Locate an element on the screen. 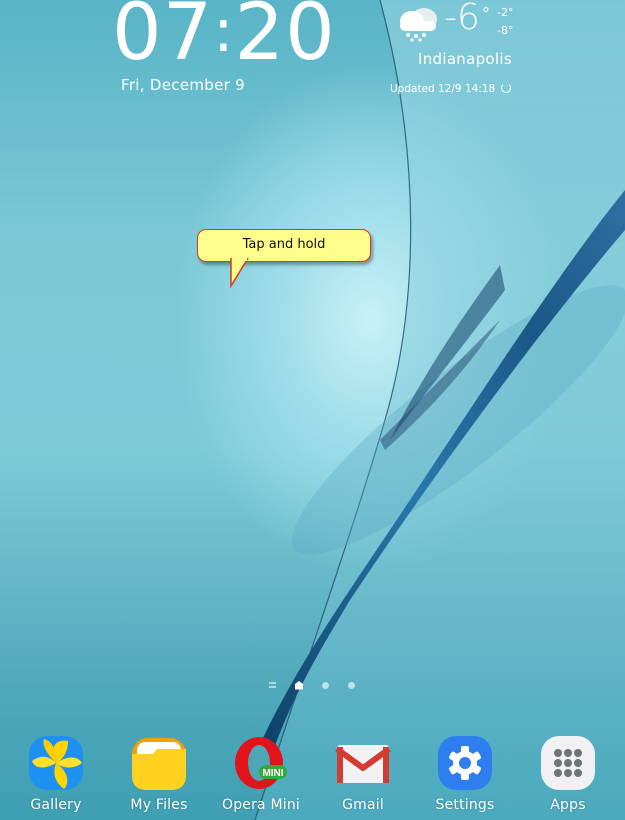  app-gallery: Gallery is located at coordinates (56, 771).